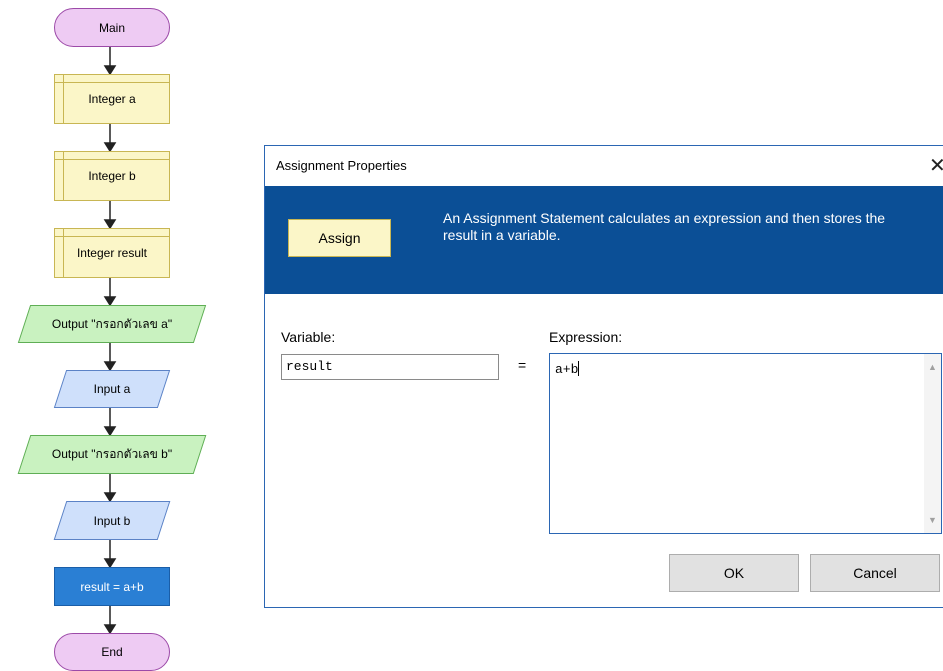 This screenshot has height=671, width=943. I want to click on flow-node-end: End, so click(112, 652).